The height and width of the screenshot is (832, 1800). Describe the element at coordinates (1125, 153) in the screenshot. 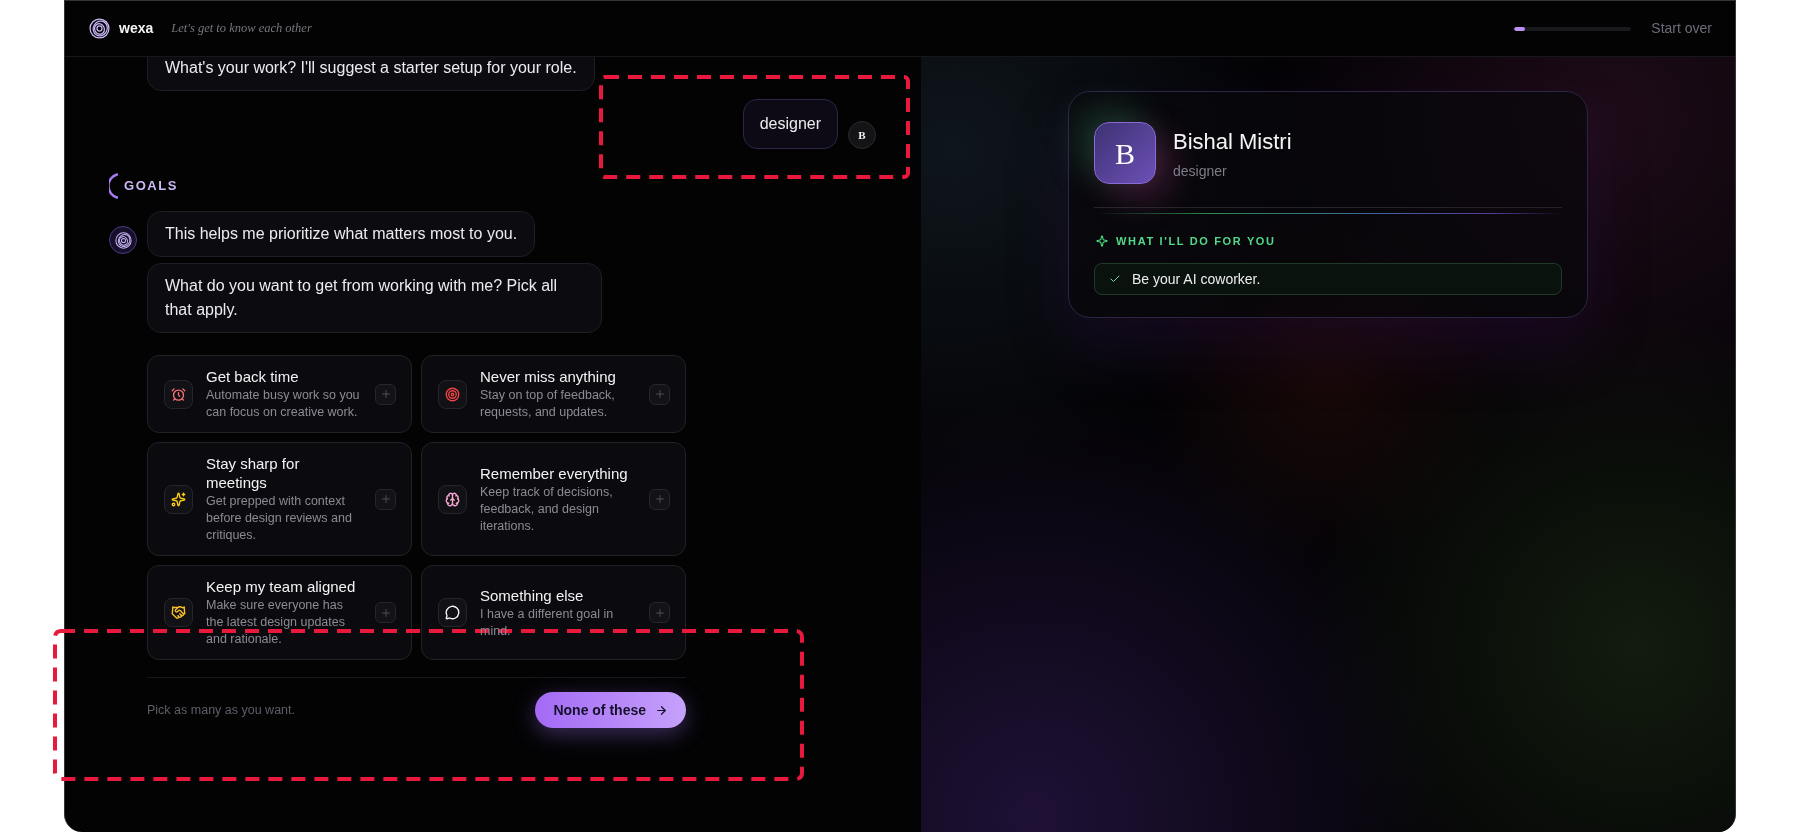

I see `profile-avatar: B` at that location.